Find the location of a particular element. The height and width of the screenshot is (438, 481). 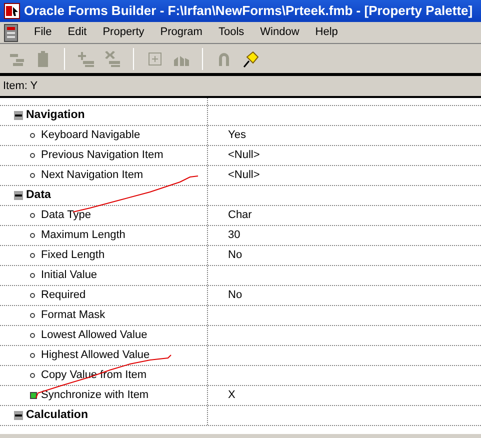

property-value: Char is located at coordinates (240, 215).